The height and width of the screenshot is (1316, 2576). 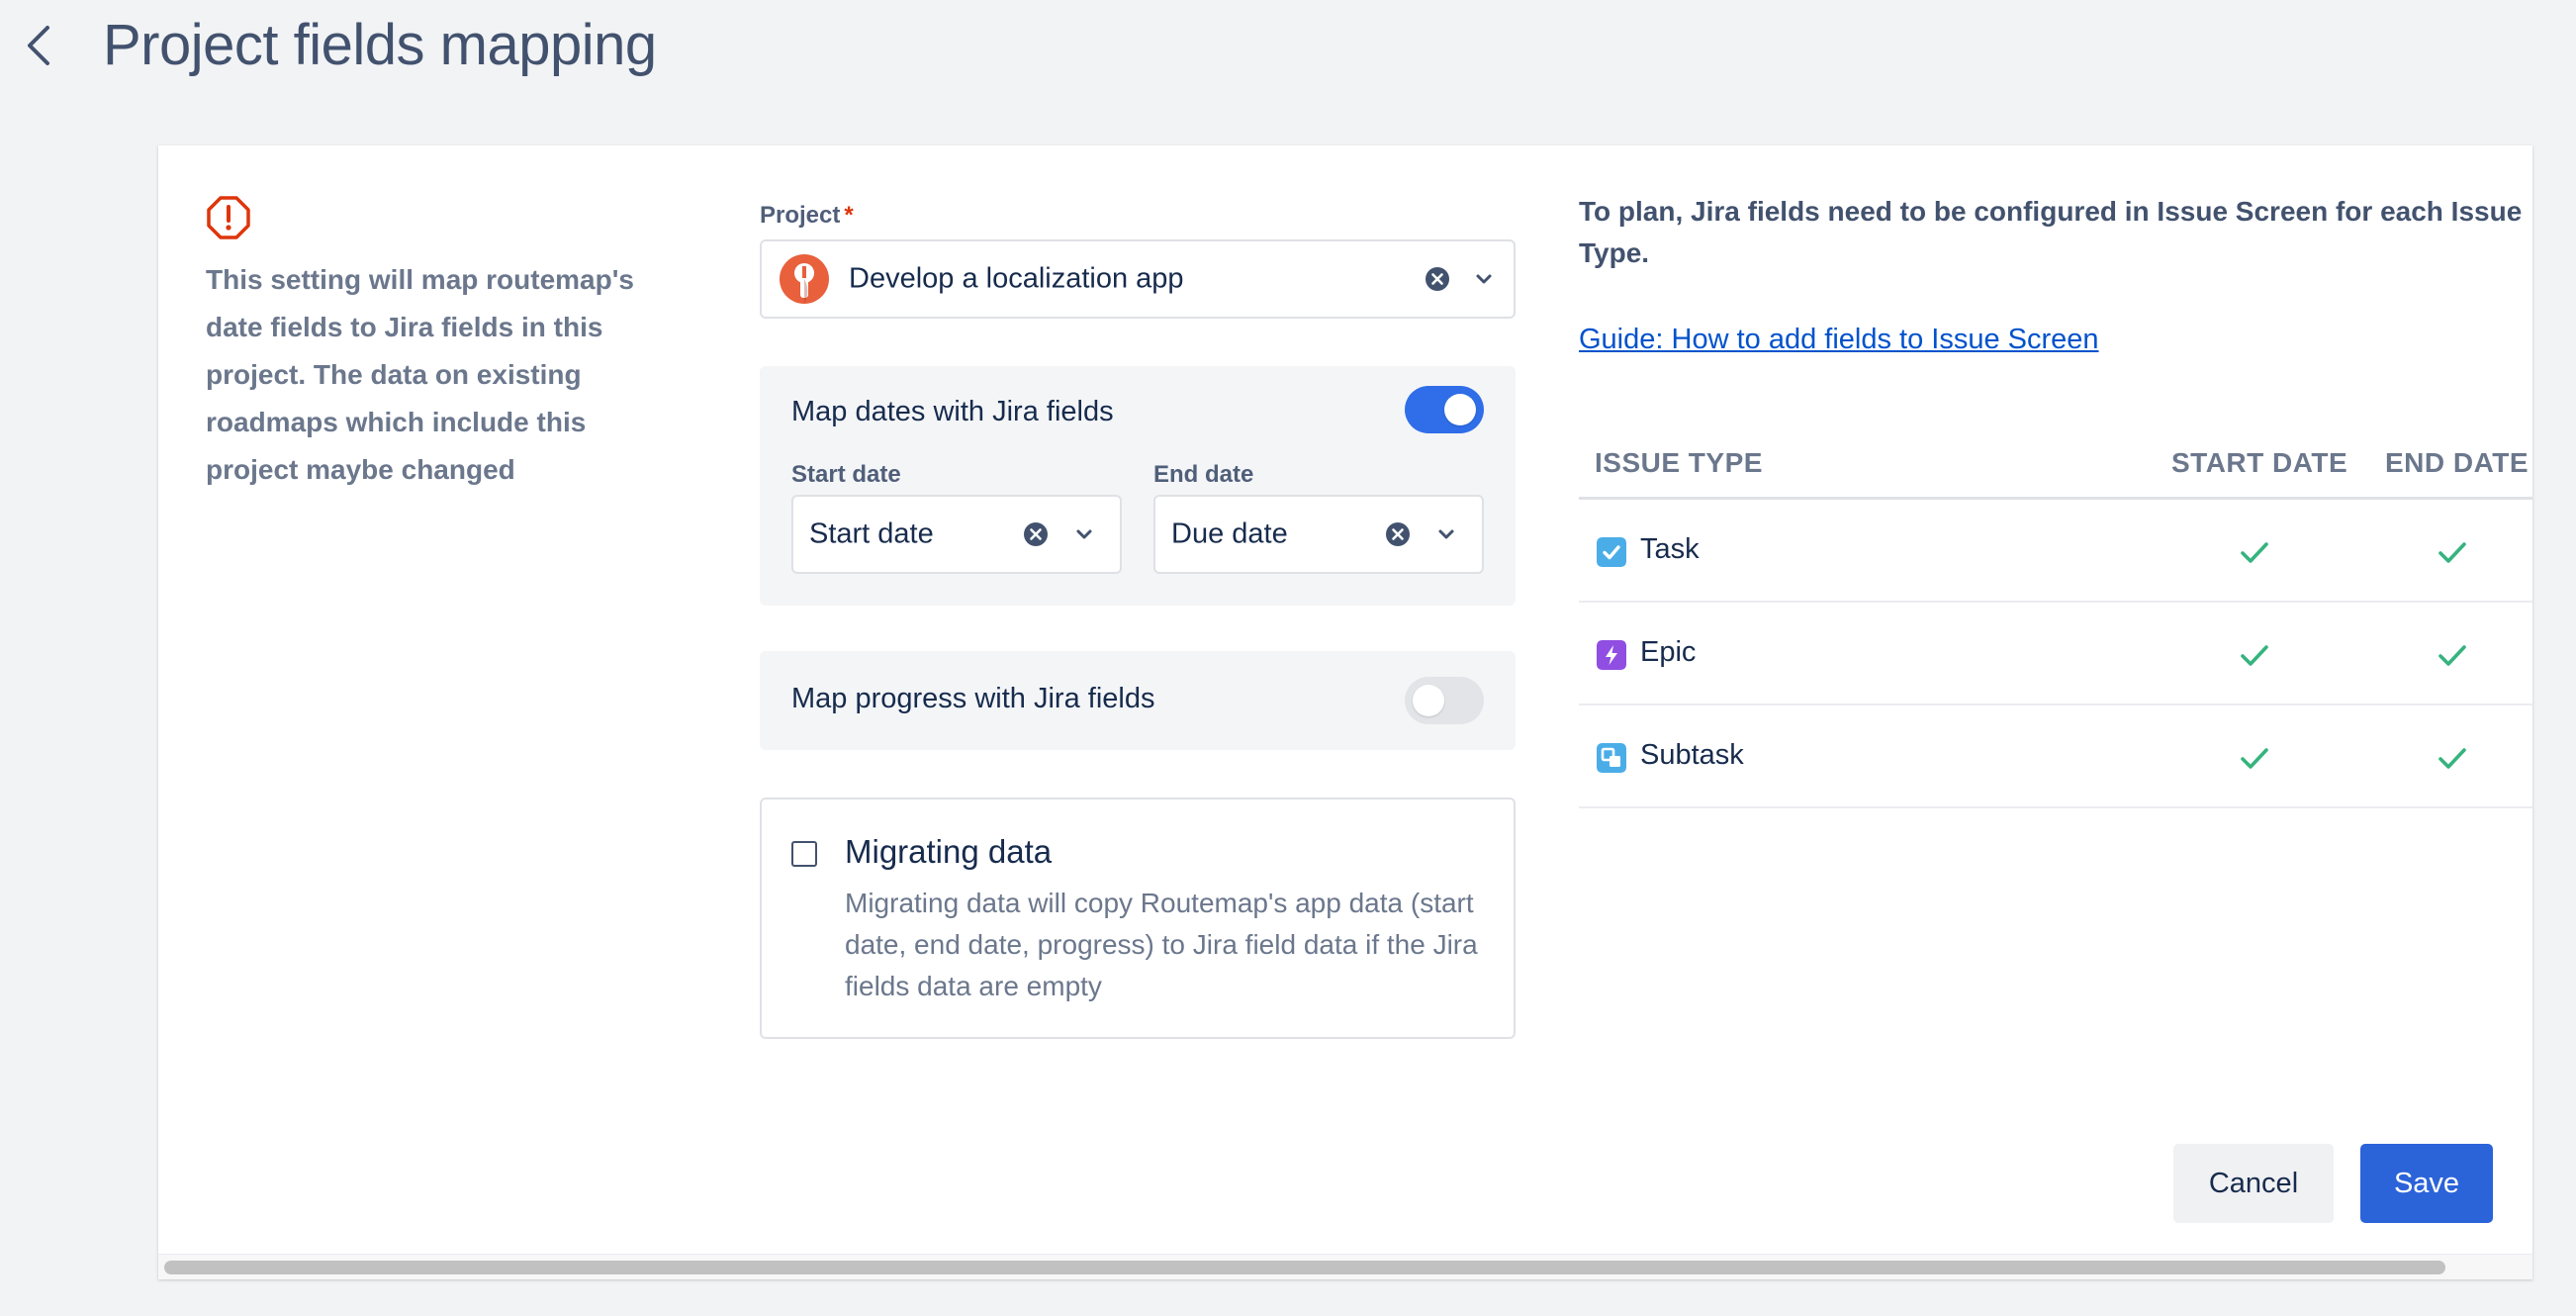 What do you see at coordinates (2055, 654) in the screenshot?
I see `table-row: Epic` at bounding box center [2055, 654].